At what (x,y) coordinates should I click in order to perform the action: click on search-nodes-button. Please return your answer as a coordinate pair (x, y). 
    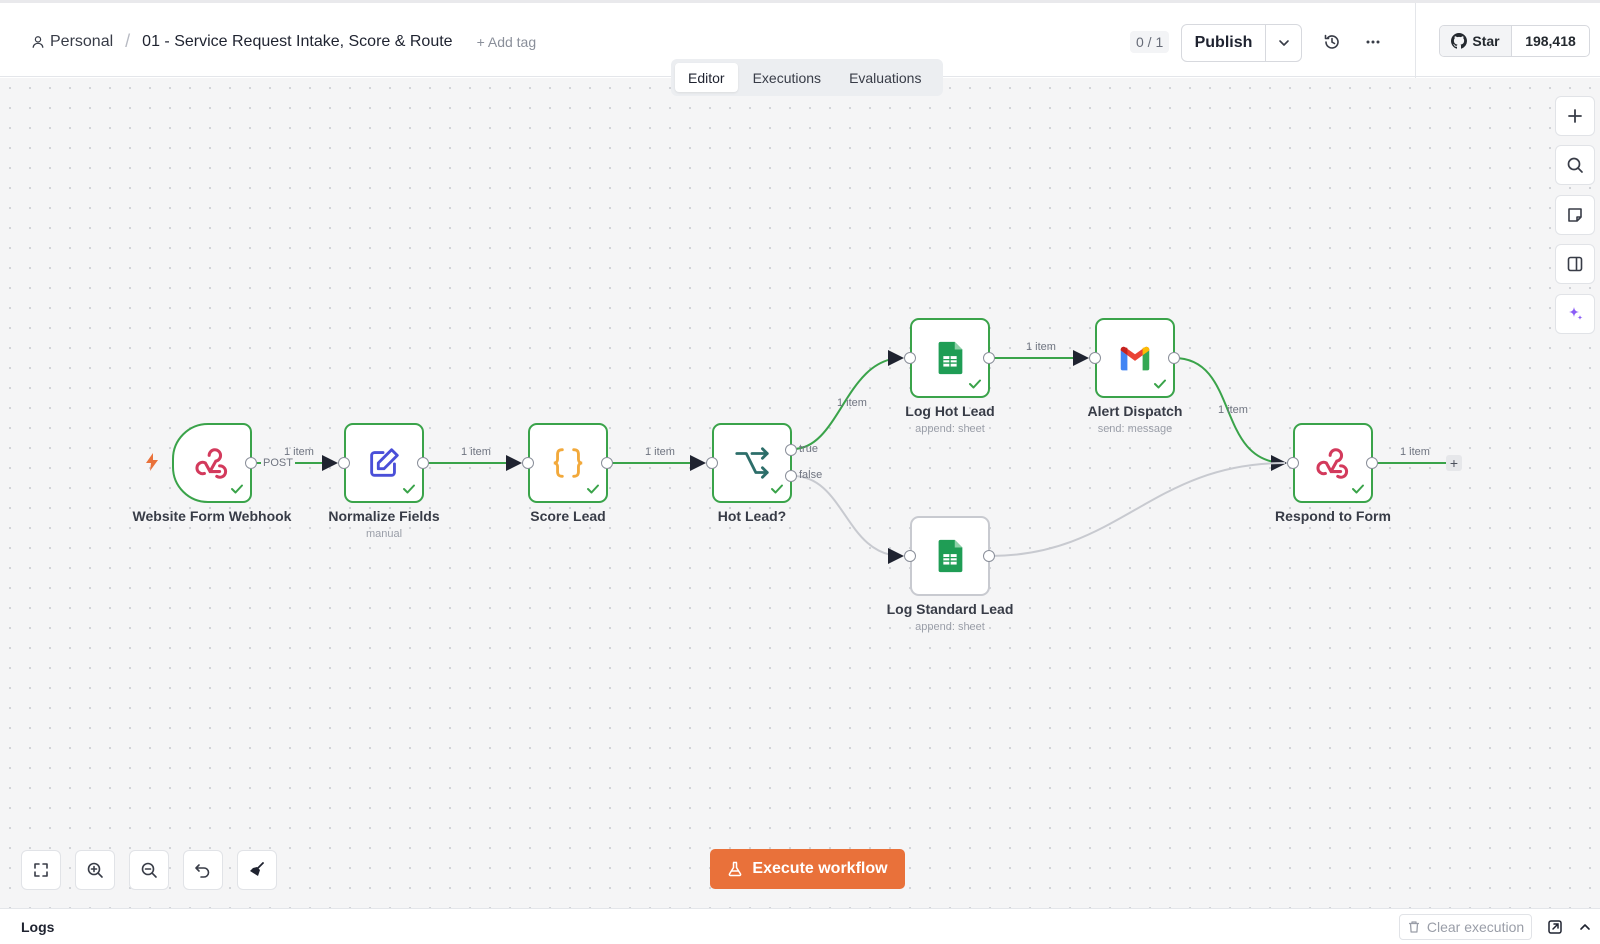
    Looking at the image, I should click on (1575, 165).